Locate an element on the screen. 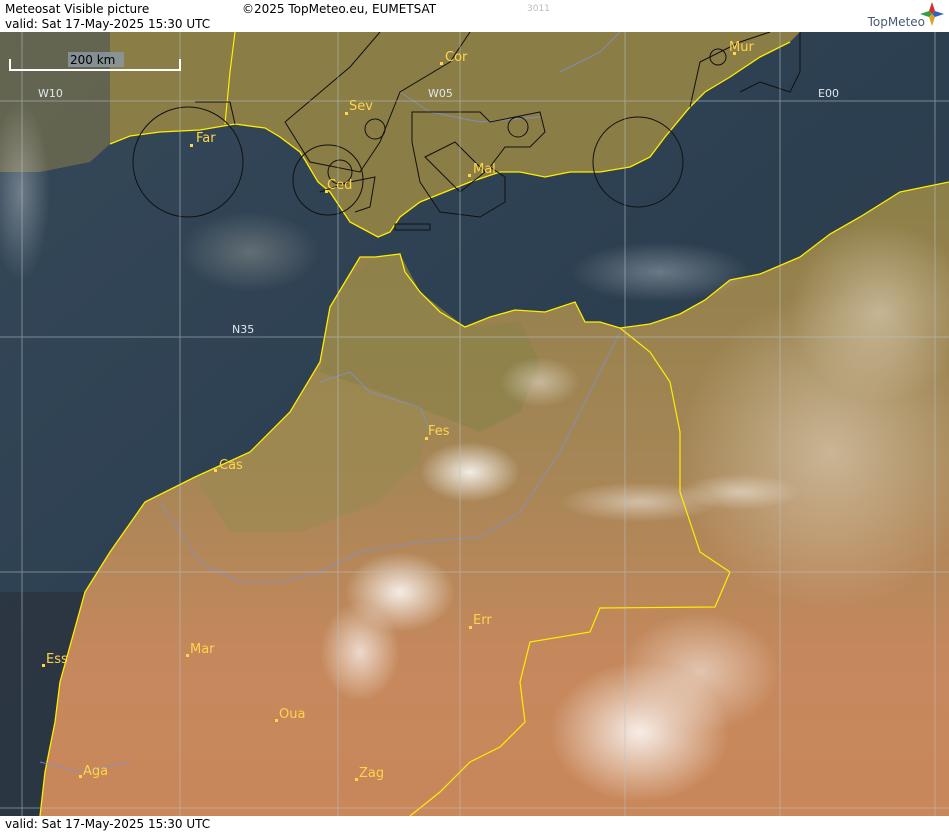 The height and width of the screenshot is (832, 949). city-label: Mar is located at coordinates (202, 649).